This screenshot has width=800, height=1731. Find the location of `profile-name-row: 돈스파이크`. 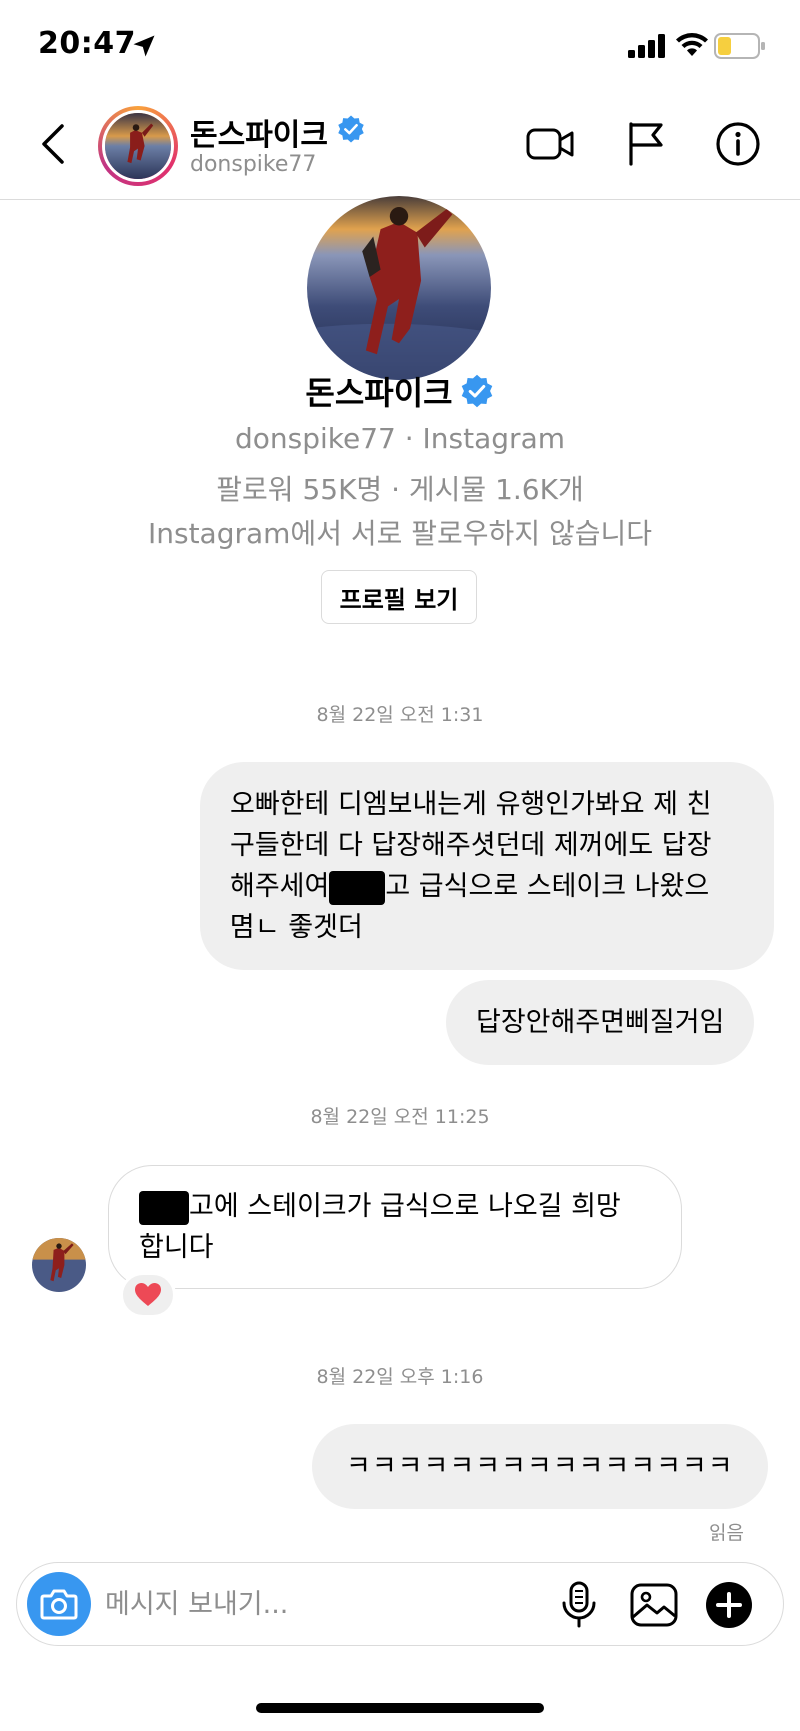

profile-name-row: 돈스파이크 is located at coordinates (400, 391).